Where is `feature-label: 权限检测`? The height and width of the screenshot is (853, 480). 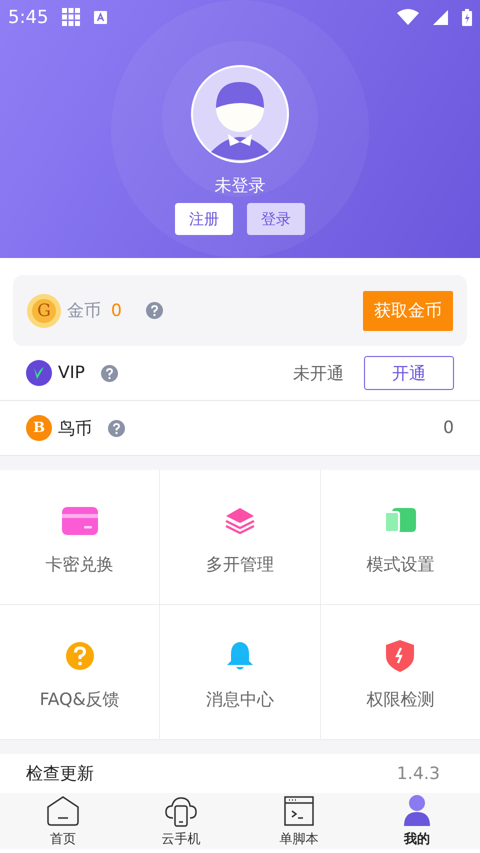
feature-label: 权限检测 is located at coordinates (400, 700).